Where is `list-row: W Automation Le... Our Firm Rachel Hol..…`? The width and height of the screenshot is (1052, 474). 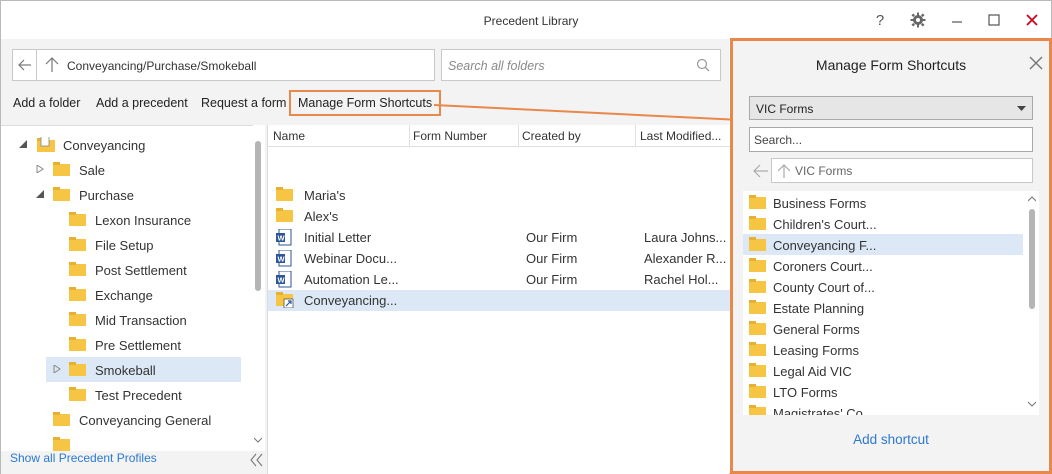
list-row: W Automation Le... Our Firm Rachel Hol..… is located at coordinates (499, 279).